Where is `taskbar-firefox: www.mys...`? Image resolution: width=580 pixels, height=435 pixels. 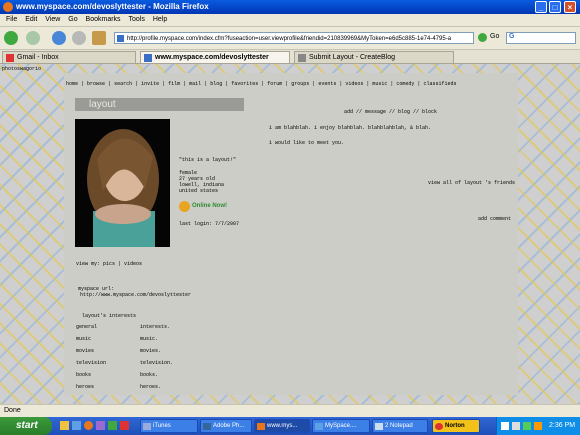
taskbar-firefox: www.mys... is located at coordinates (282, 426).